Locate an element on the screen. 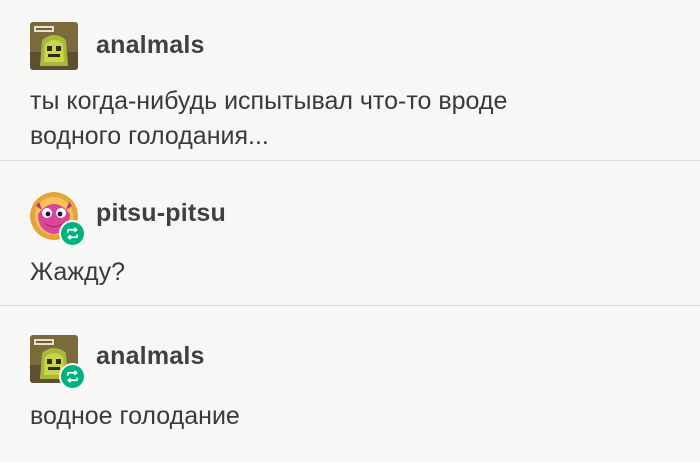 The width and height of the screenshot is (700, 462). post-body: водное голодание is located at coordinates (350, 416).